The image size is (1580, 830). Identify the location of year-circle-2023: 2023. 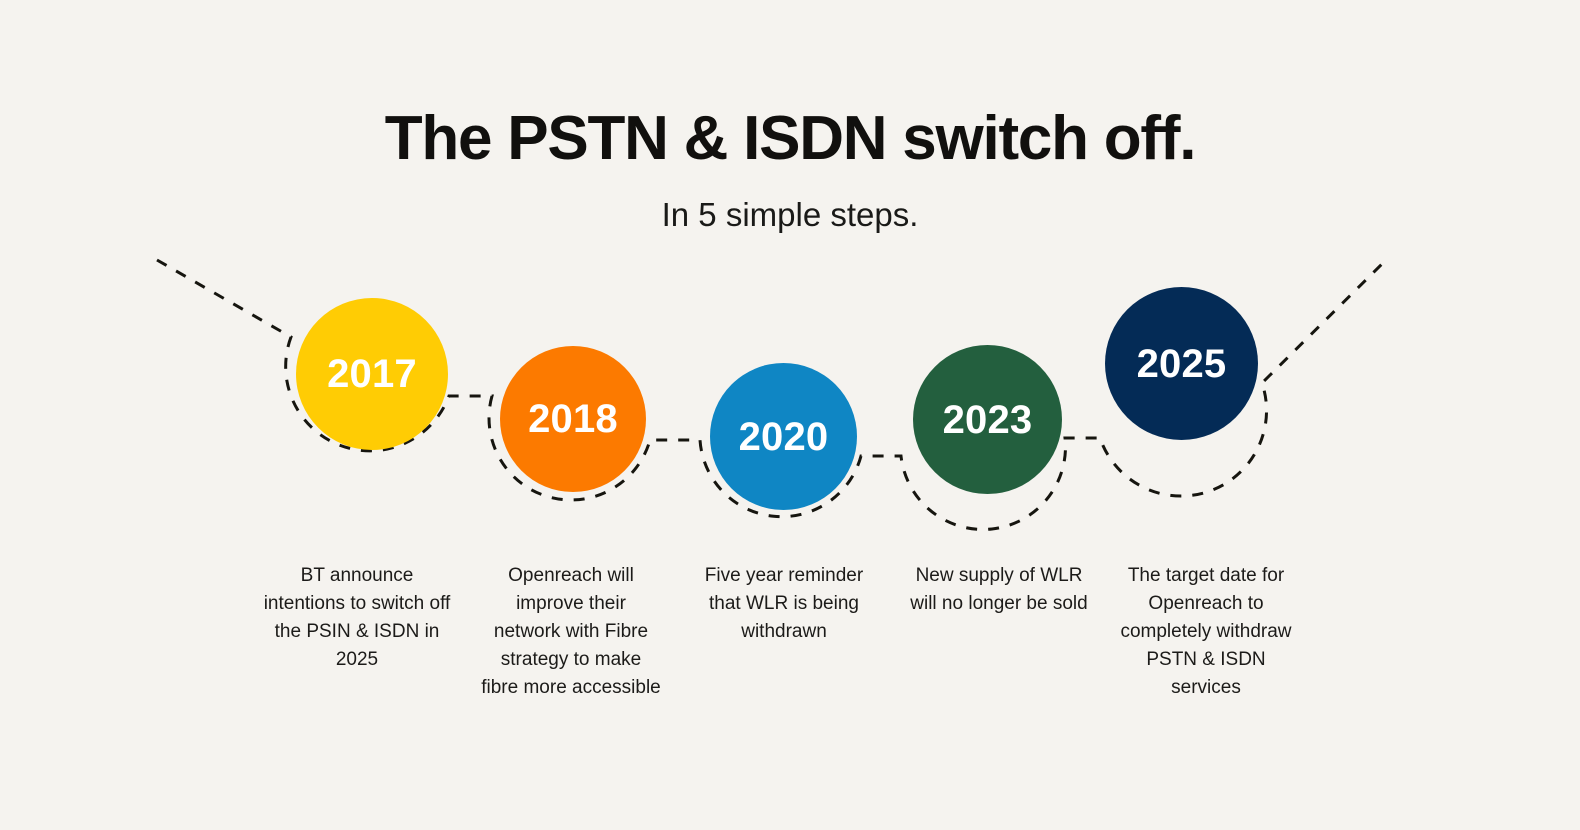
(987, 419).